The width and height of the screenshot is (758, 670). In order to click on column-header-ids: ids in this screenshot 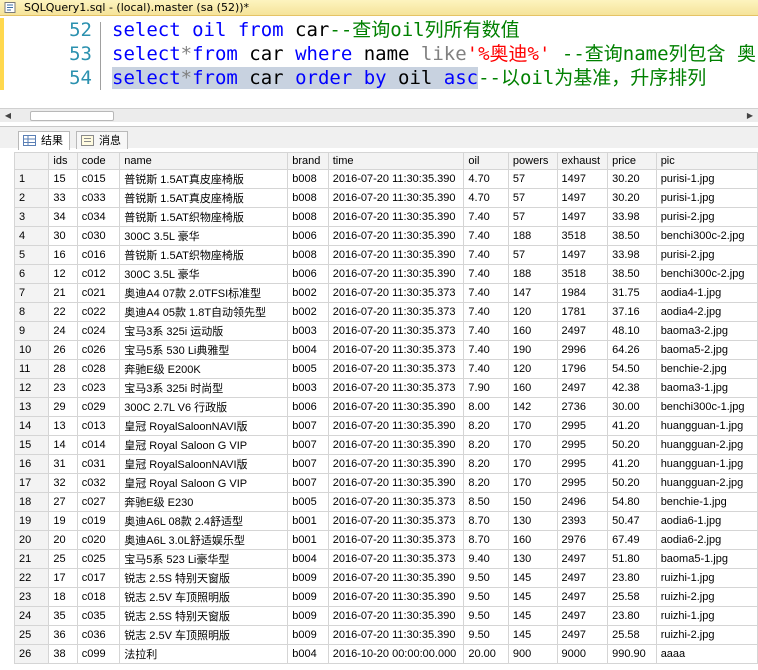, I will do `click(63, 161)`.